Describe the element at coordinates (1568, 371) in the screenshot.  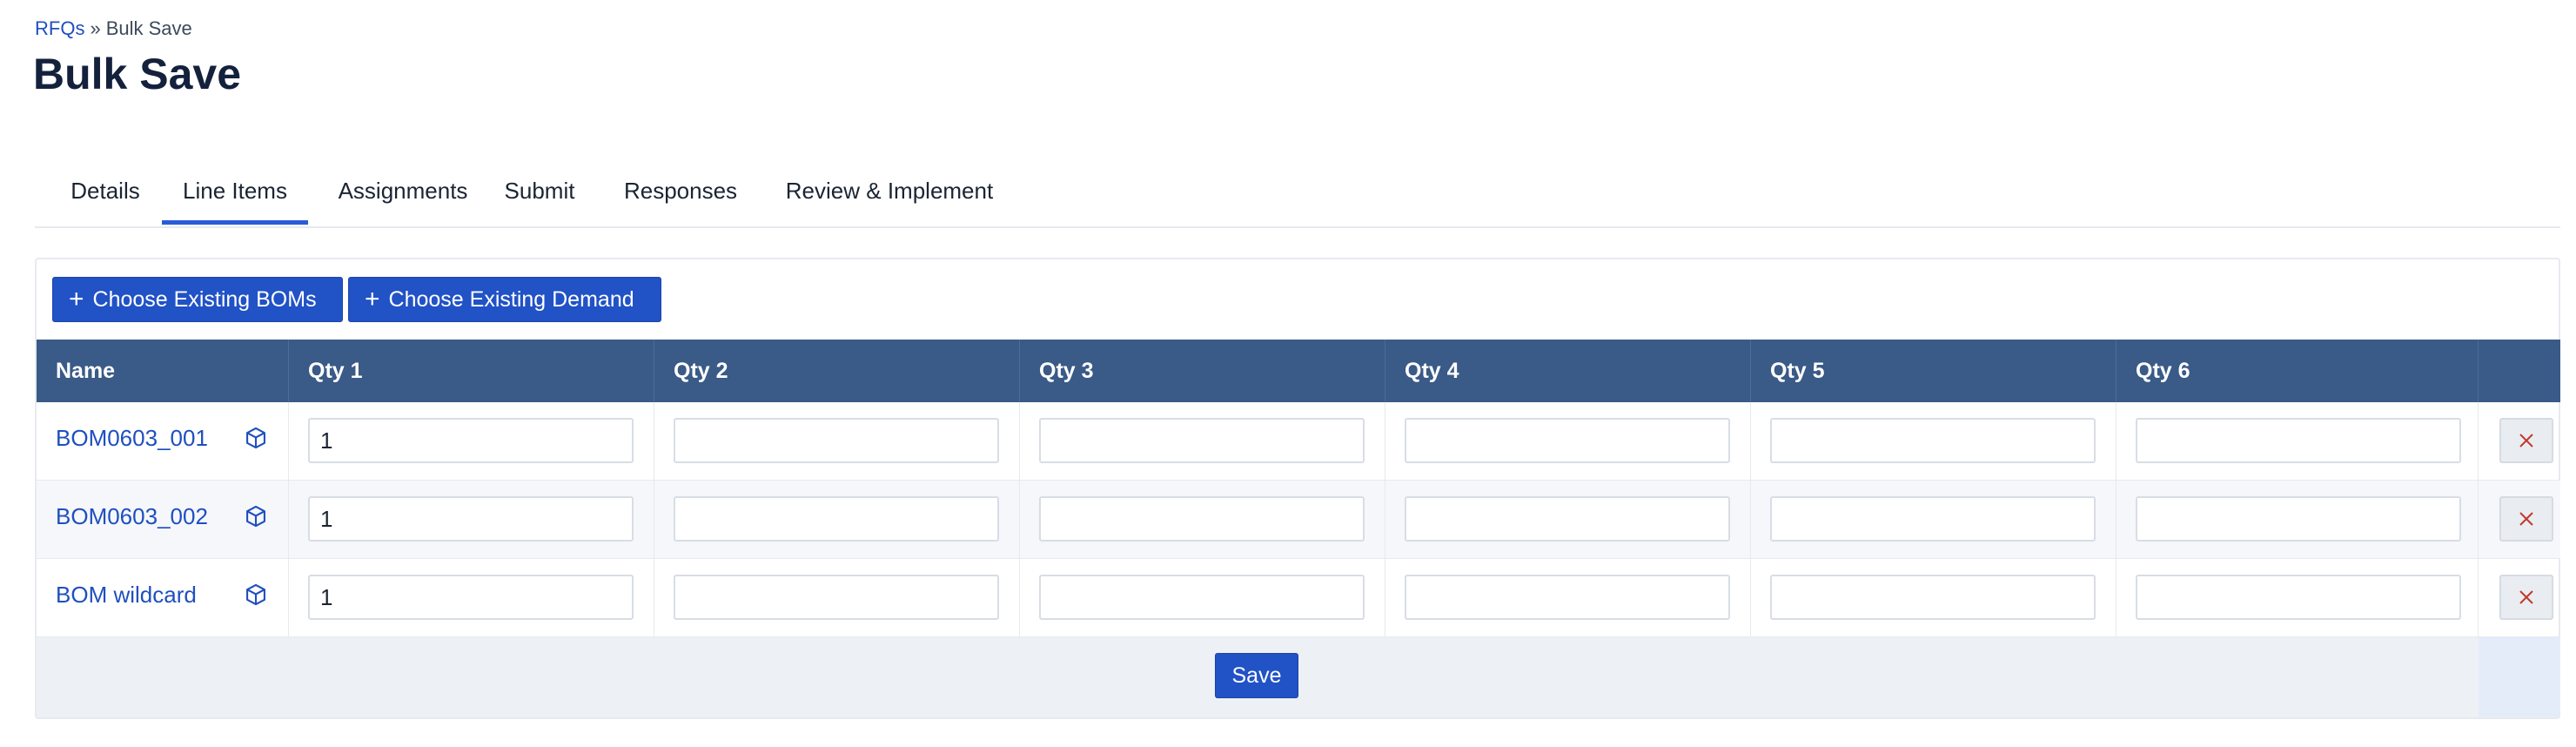
I see `column-header-qty-4: Qty 4` at that location.